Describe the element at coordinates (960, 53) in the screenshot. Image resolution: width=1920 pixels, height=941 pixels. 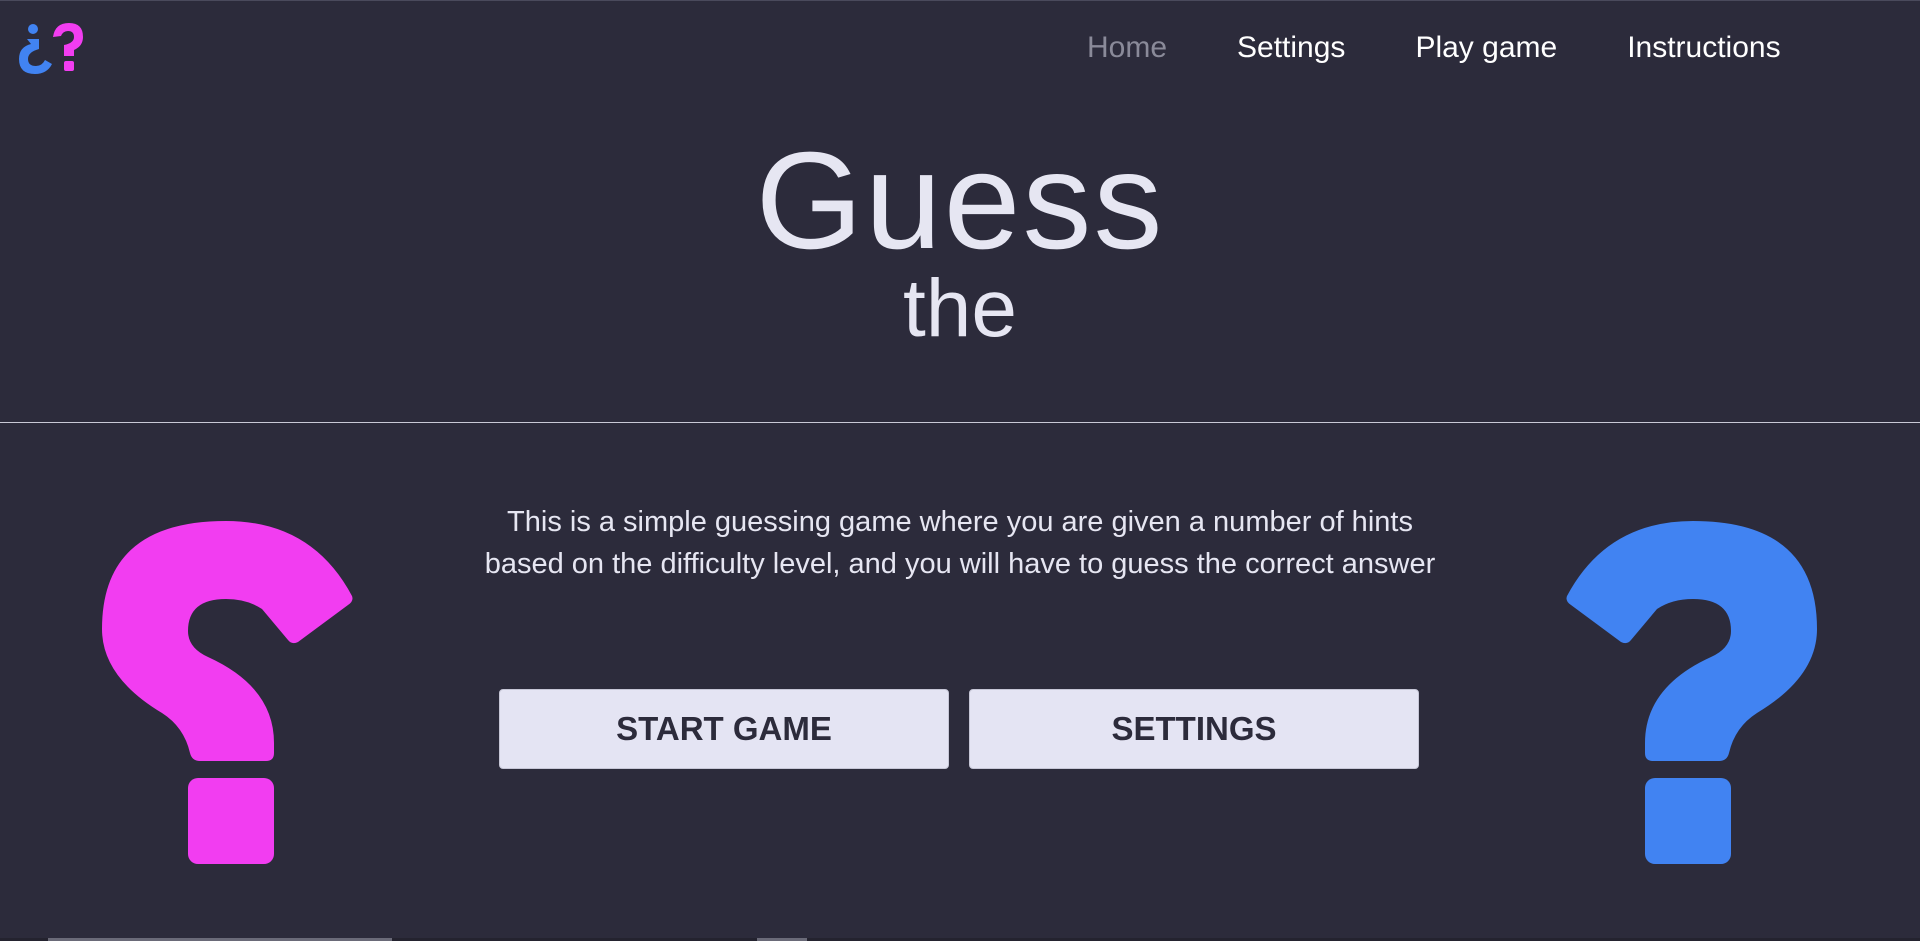
I see `top-navbar: Home Settings Play game Instructions` at that location.